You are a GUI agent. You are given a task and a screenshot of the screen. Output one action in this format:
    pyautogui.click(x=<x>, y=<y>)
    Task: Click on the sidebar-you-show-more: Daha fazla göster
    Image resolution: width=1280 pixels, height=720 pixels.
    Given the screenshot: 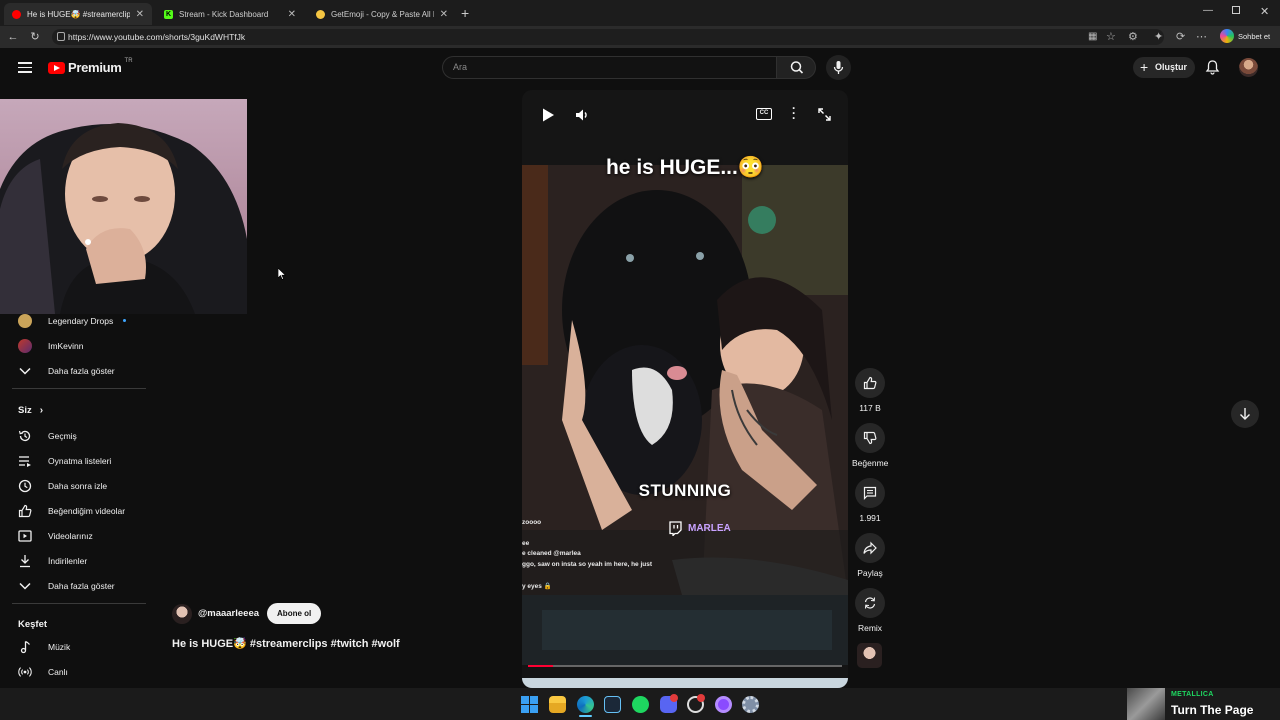 What is the action you would take?
    pyautogui.click(x=66, y=585)
    